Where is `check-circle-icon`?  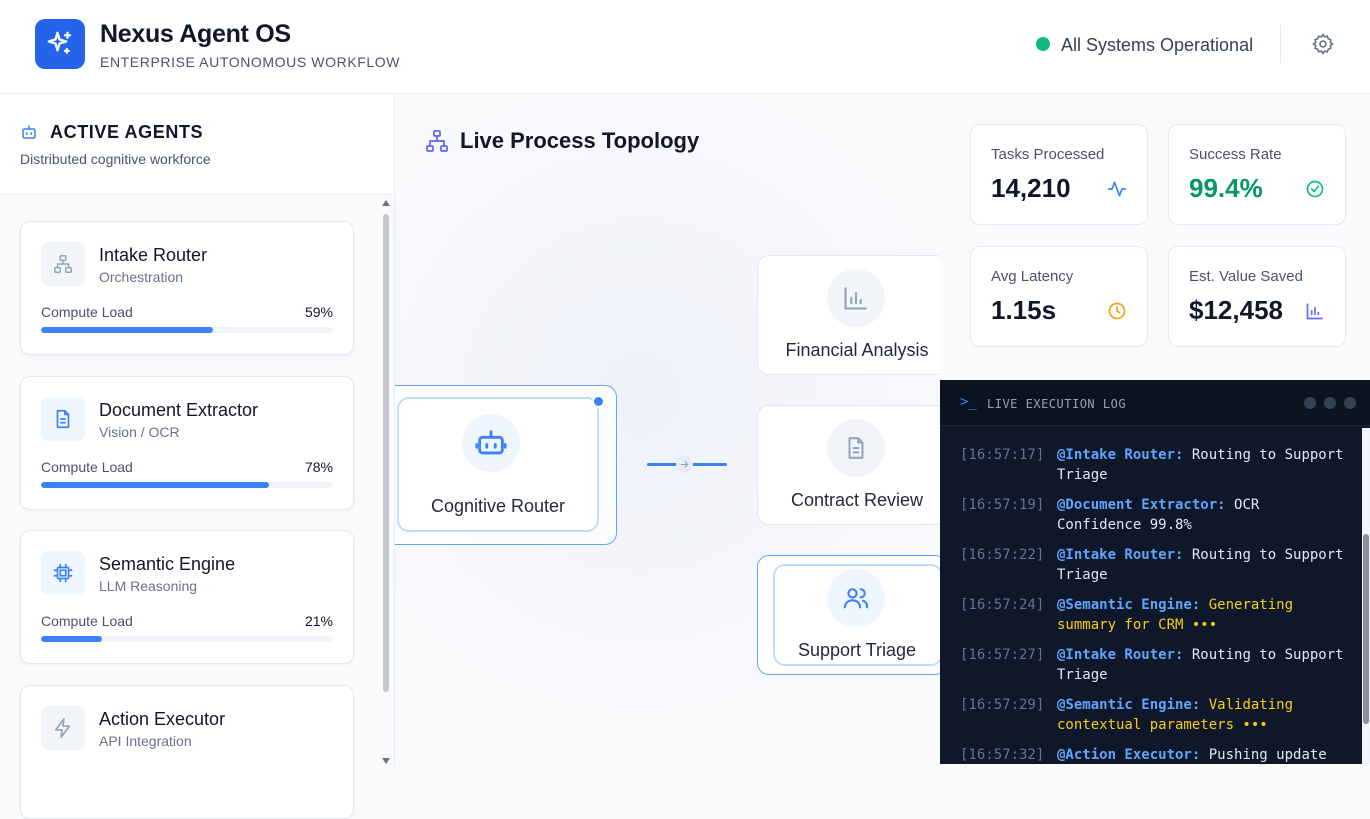
check-circle-icon is located at coordinates (1315, 191).